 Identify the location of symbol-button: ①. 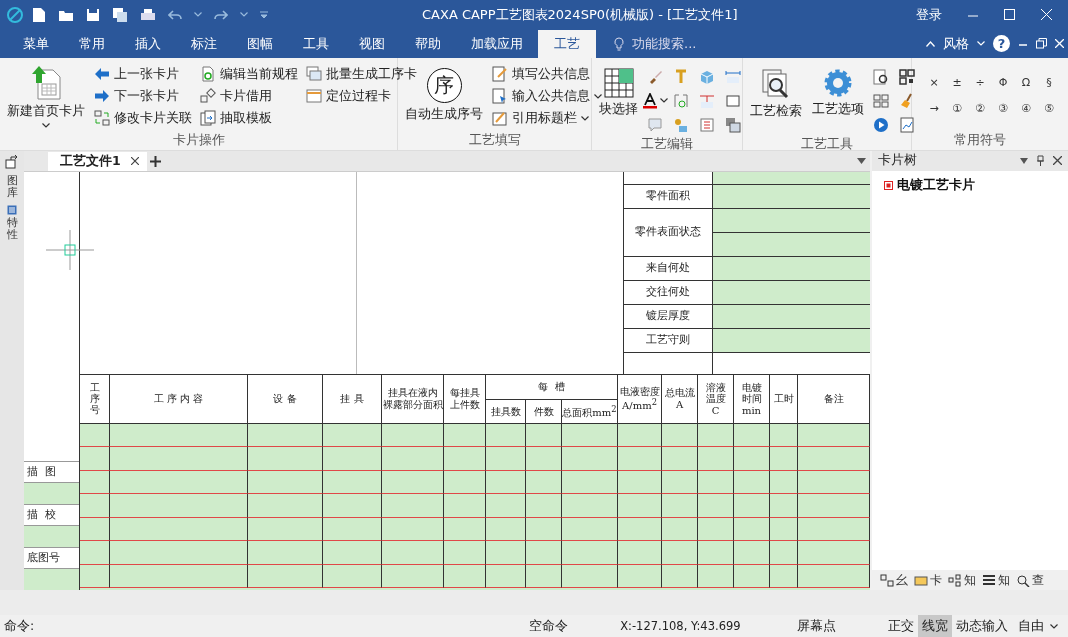
(957, 108).